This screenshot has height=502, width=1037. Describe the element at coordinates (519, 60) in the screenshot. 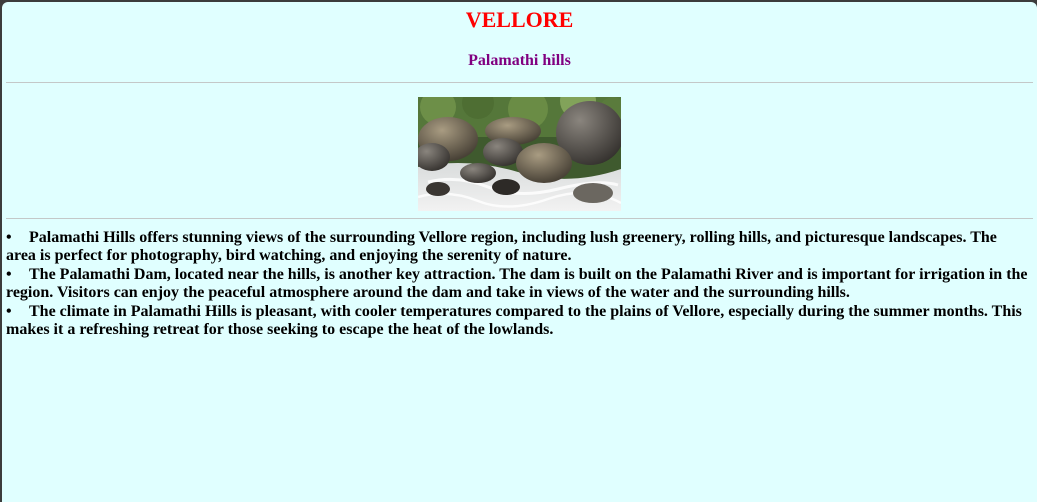

I see `page-subtitle: Palamathi hills` at that location.